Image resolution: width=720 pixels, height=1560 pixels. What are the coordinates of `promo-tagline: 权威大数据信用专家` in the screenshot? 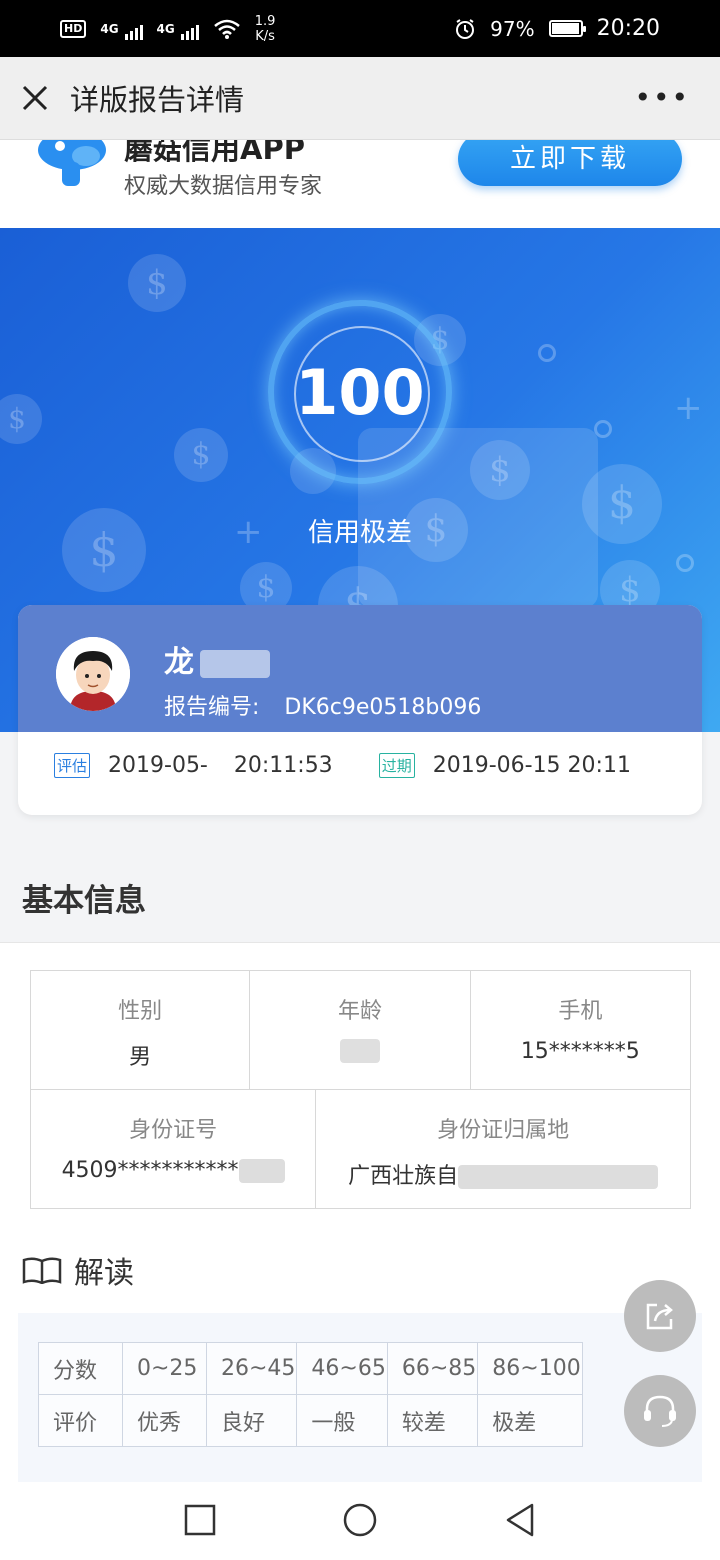 It's located at (223, 186).